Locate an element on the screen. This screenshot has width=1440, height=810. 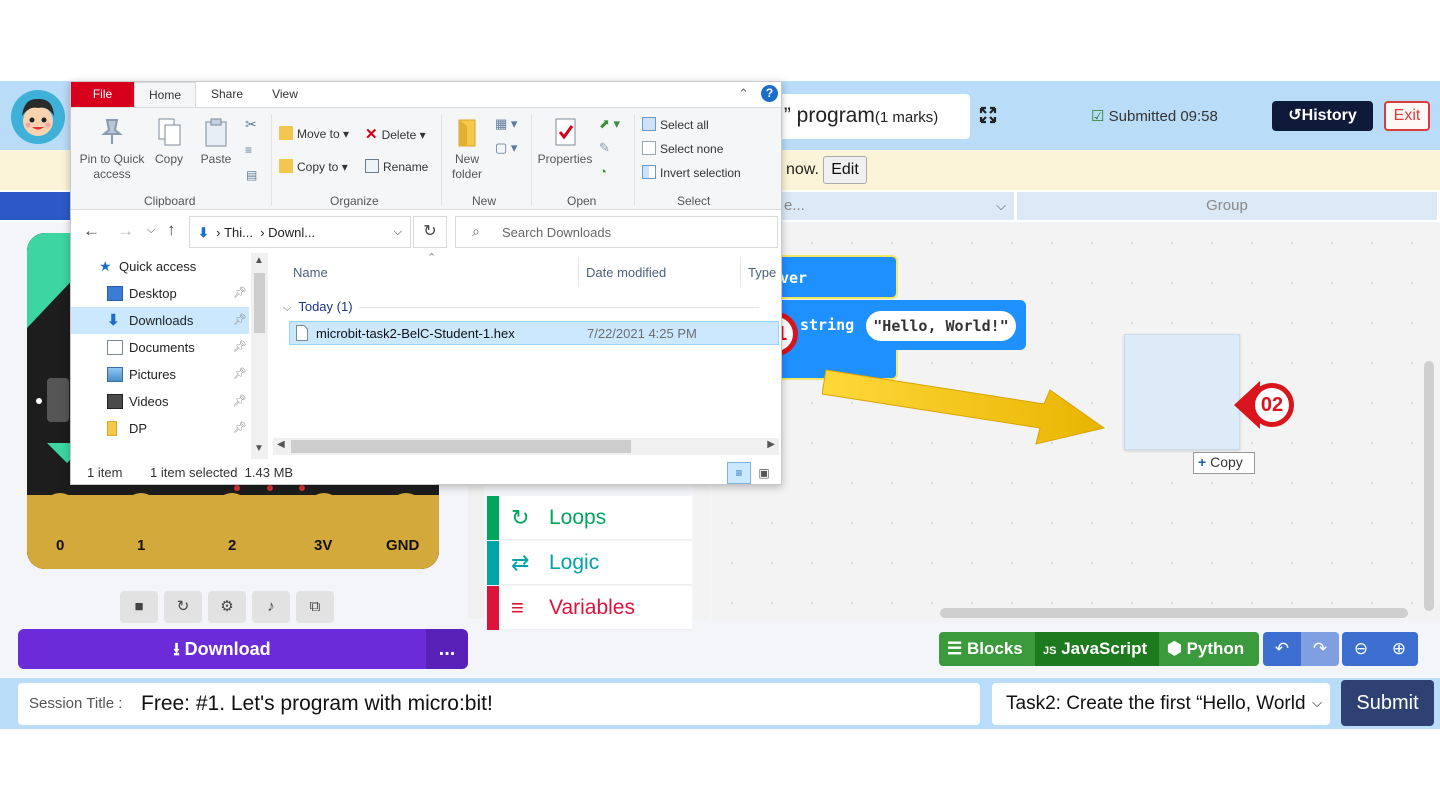
new-item-icon: ▦ ▾ is located at coordinates (506, 124).